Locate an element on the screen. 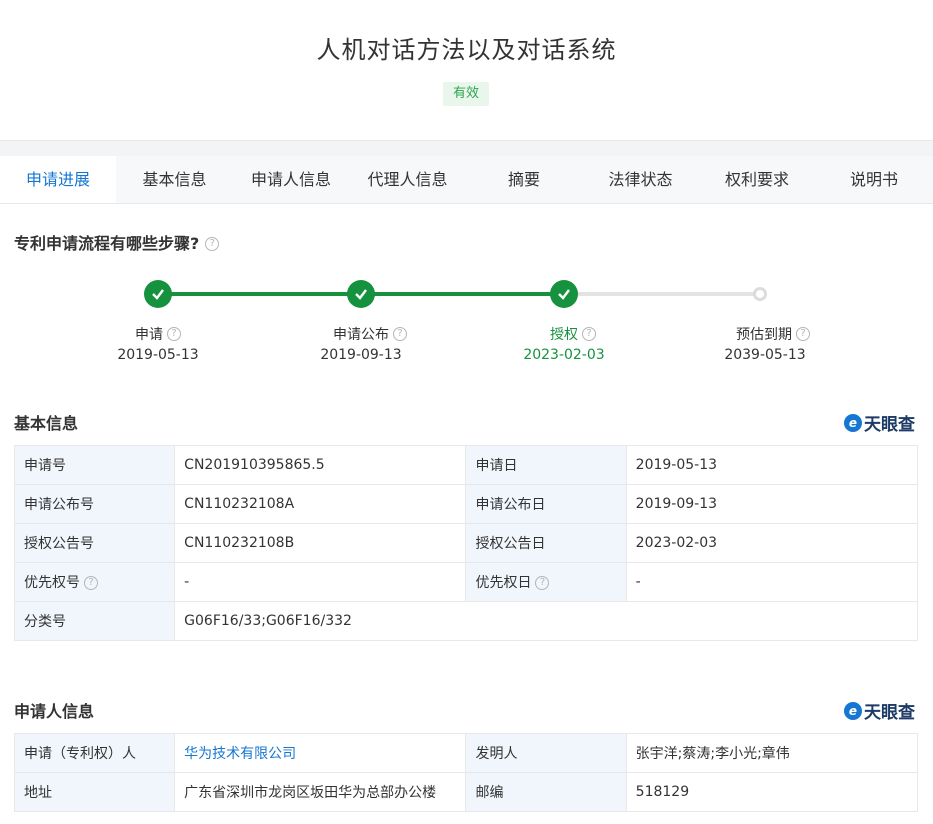 The image size is (933, 824). tab-abstract: 摘要 is located at coordinates (524, 179).